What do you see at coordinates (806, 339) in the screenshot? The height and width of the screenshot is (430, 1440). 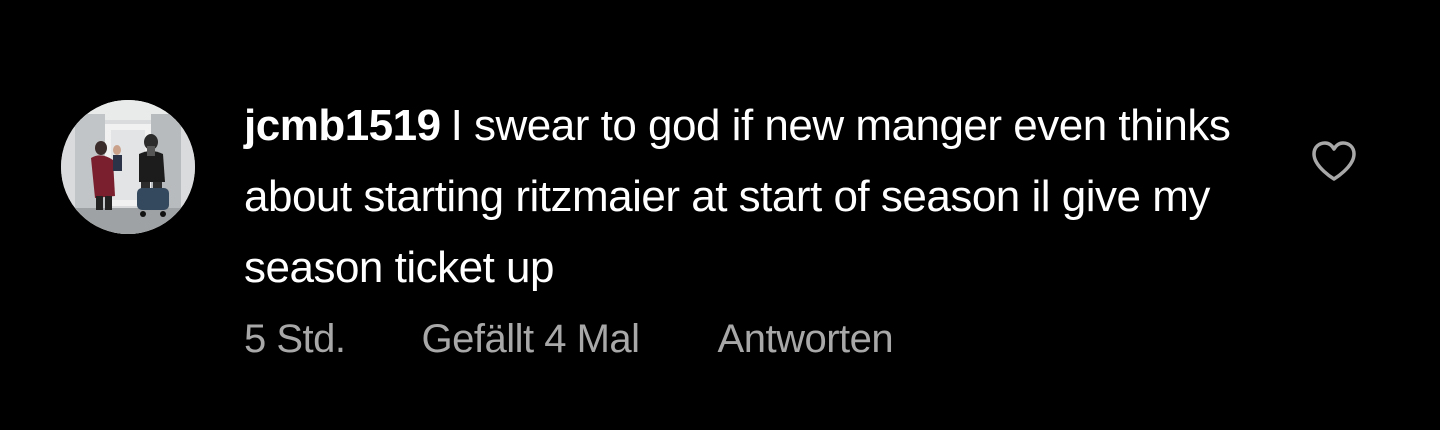 I see `reply-button: Antworten` at bounding box center [806, 339].